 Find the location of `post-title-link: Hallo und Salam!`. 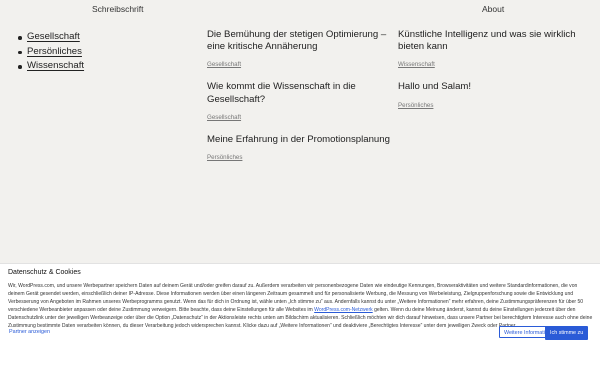

post-title-link: Hallo und Salam! is located at coordinates (493, 87).